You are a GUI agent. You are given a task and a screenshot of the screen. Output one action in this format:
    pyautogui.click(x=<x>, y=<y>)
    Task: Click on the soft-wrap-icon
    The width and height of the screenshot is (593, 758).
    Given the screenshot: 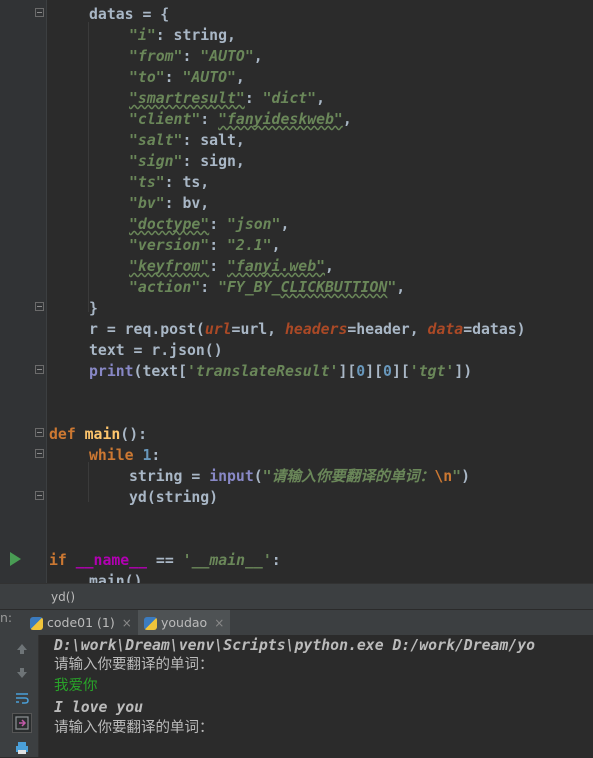 What is the action you would take?
    pyautogui.click(x=22, y=698)
    